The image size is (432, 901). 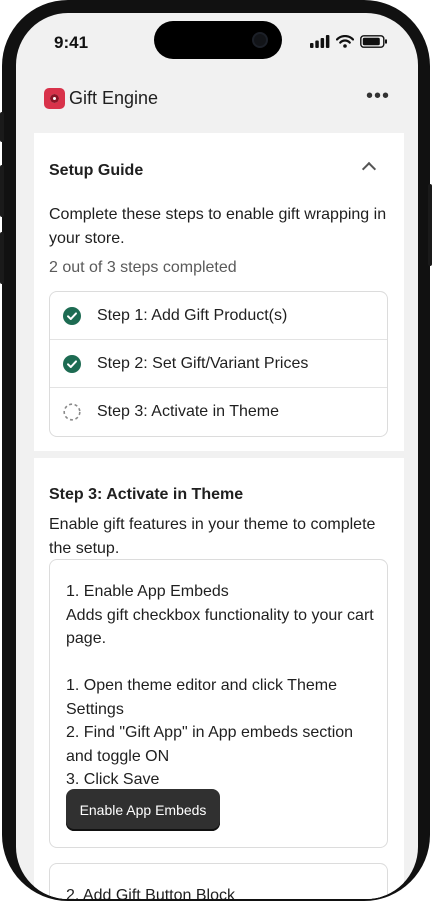 What do you see at coordinates (2, 127) in the screenshot?
I see `action-button` at bounding box center [2, 127].